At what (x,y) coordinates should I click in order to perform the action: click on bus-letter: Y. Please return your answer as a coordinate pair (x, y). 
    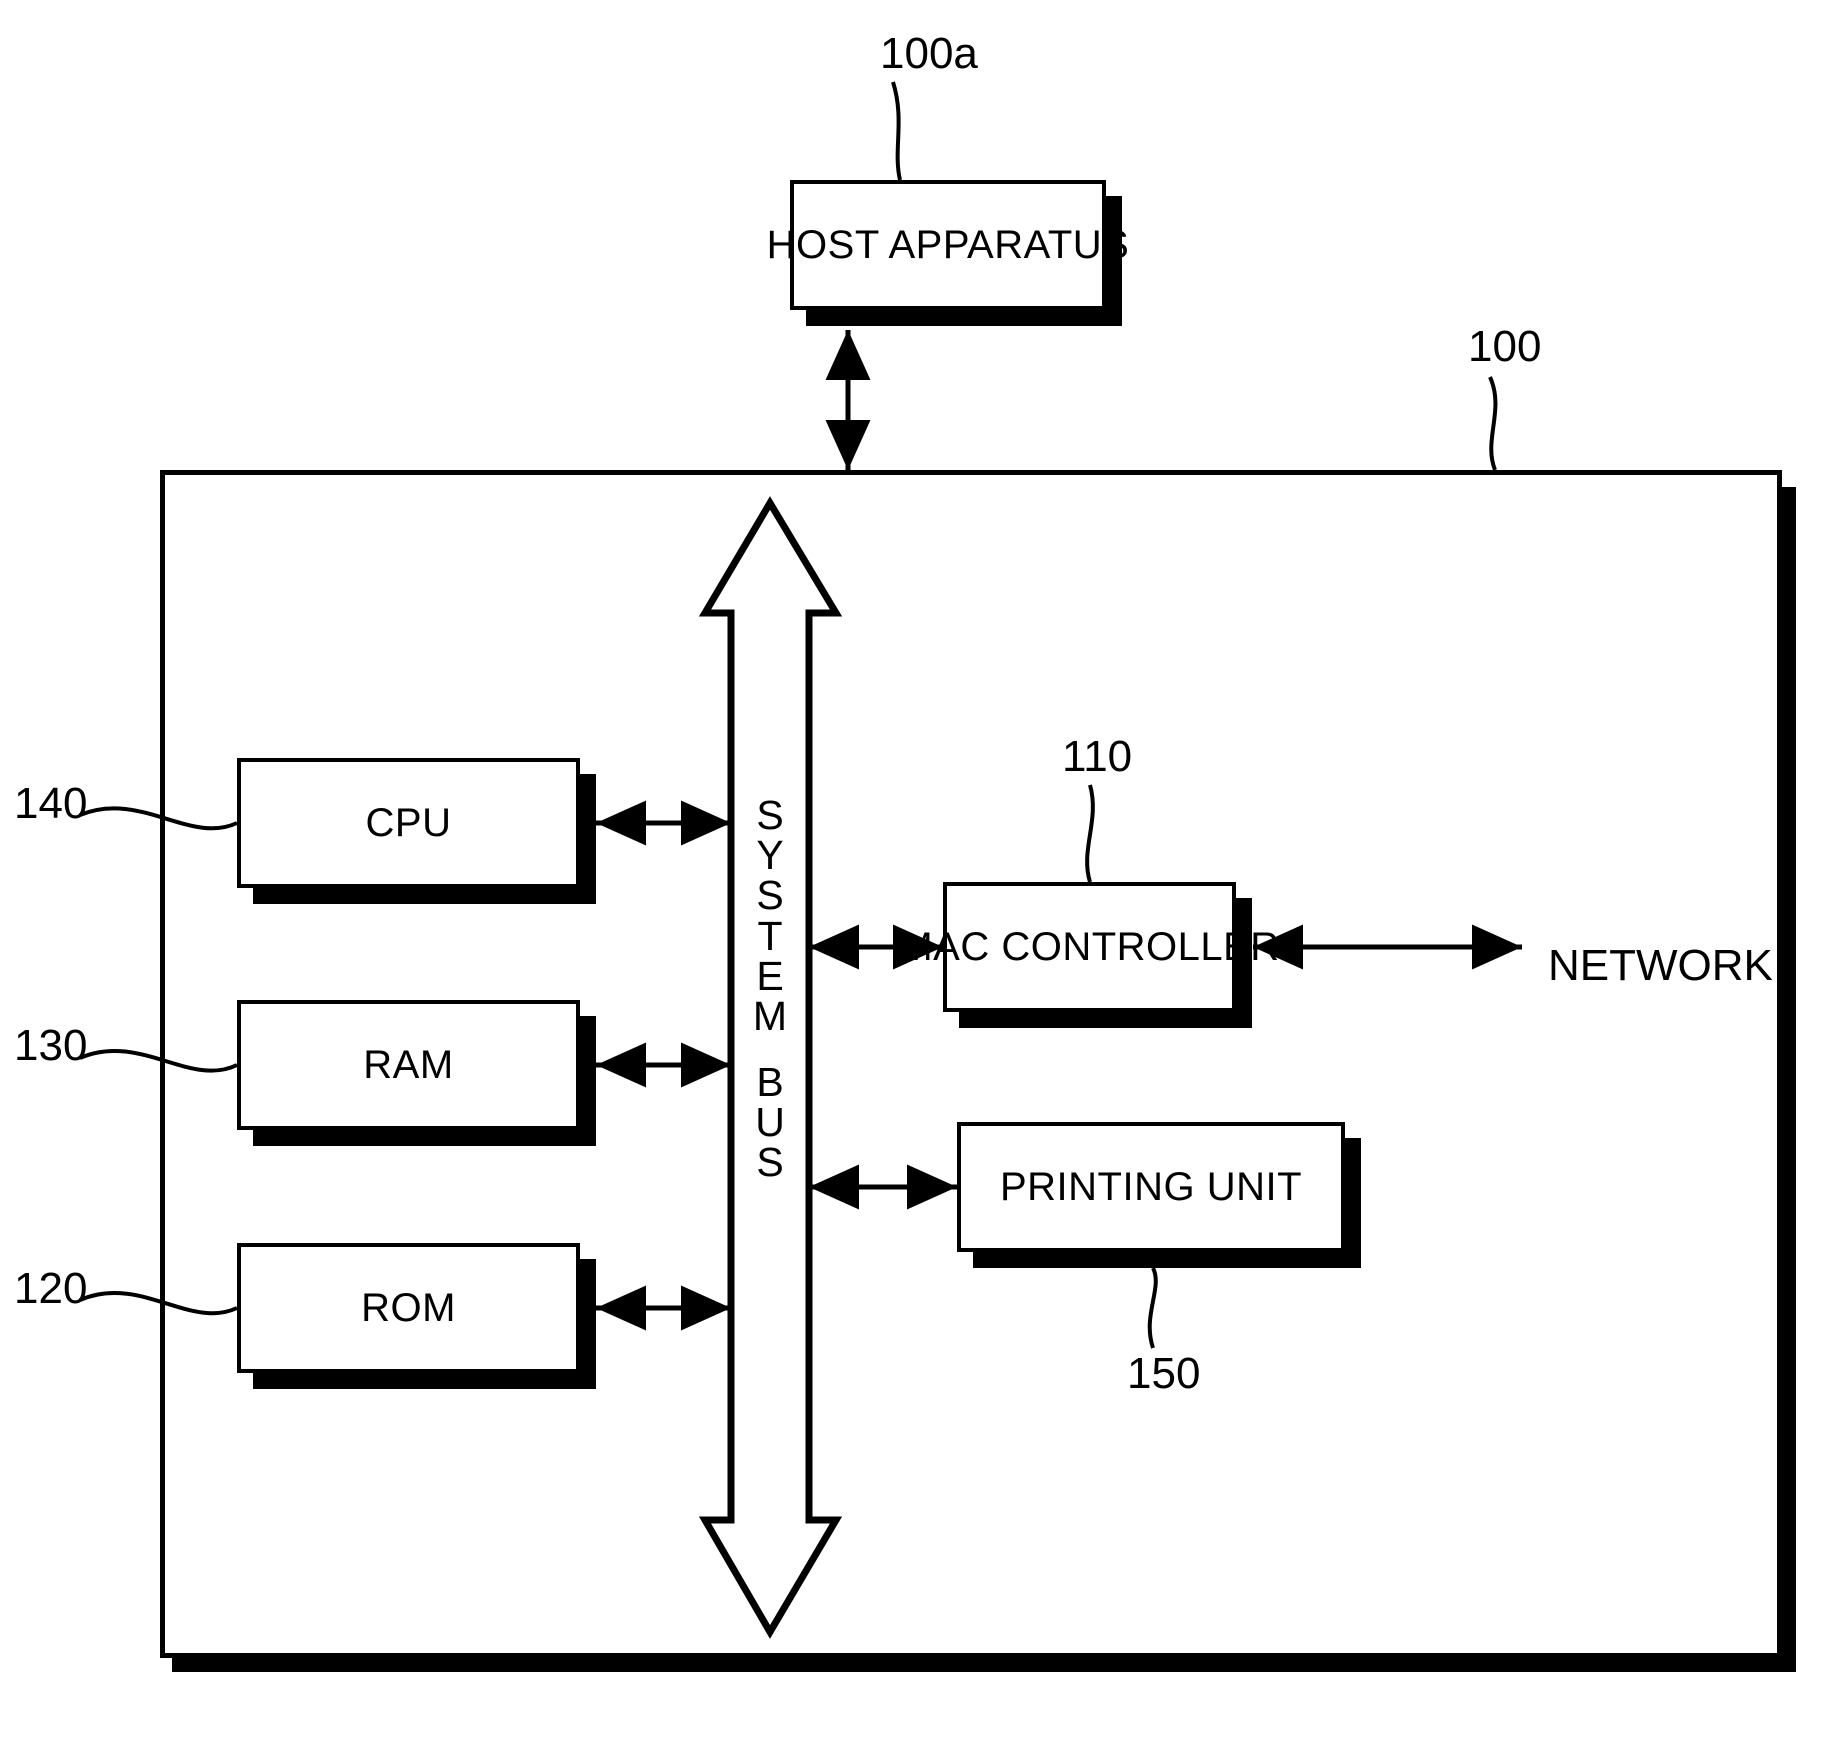
    Looking at the image, I should click on (770, 855).